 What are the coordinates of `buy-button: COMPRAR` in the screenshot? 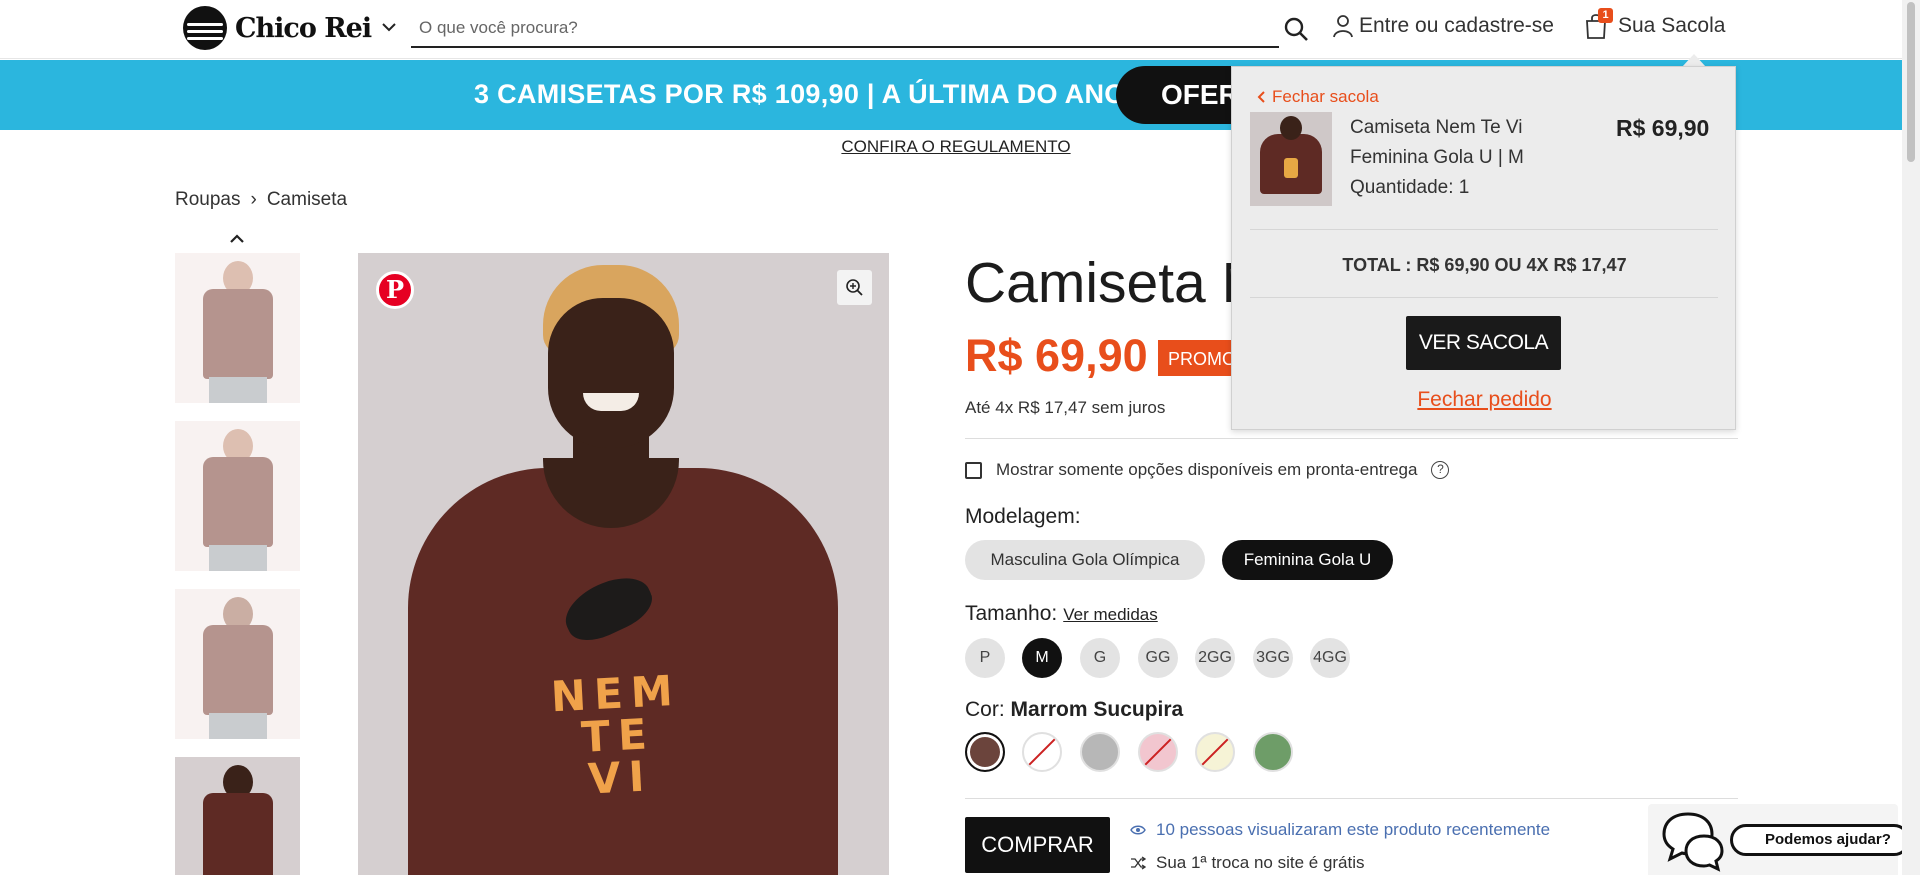 It's located at (1037, 845).